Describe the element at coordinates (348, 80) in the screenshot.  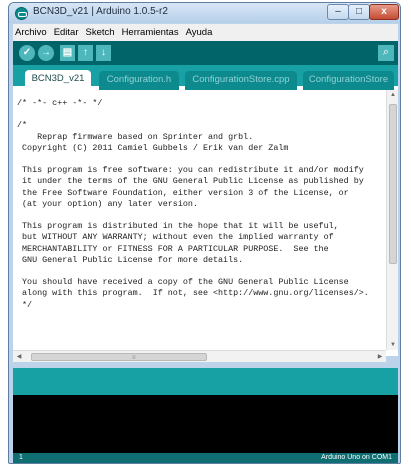
I see `tab-configurationstore: ConfigurationStore` at that location.